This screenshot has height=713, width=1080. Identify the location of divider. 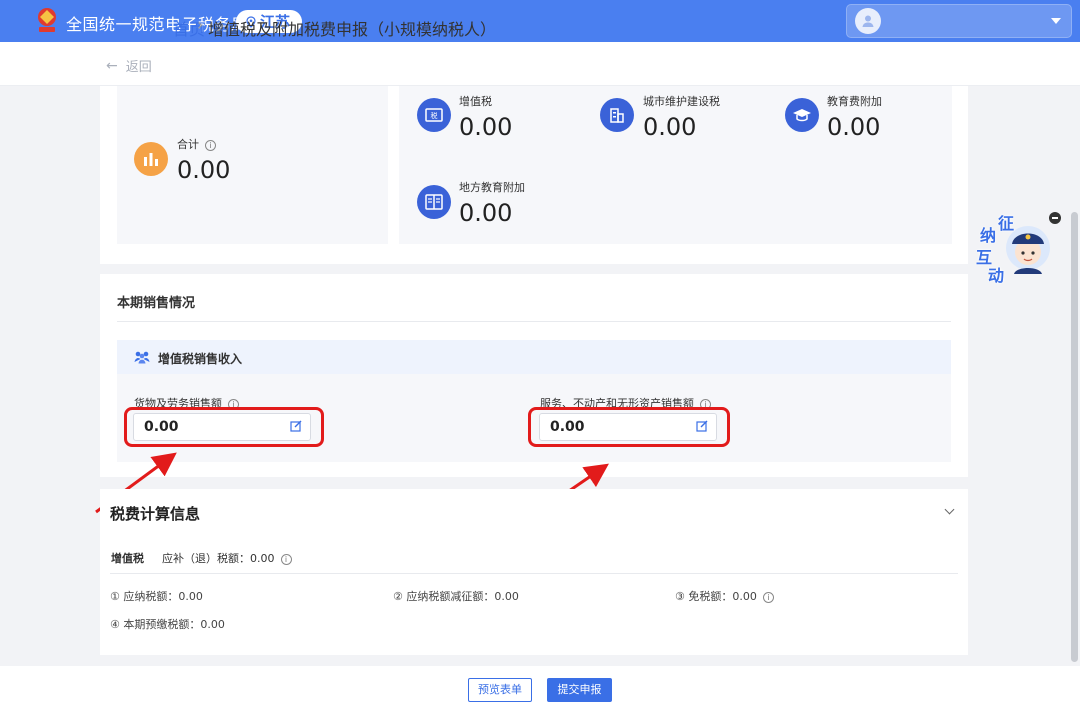
(534, 573).